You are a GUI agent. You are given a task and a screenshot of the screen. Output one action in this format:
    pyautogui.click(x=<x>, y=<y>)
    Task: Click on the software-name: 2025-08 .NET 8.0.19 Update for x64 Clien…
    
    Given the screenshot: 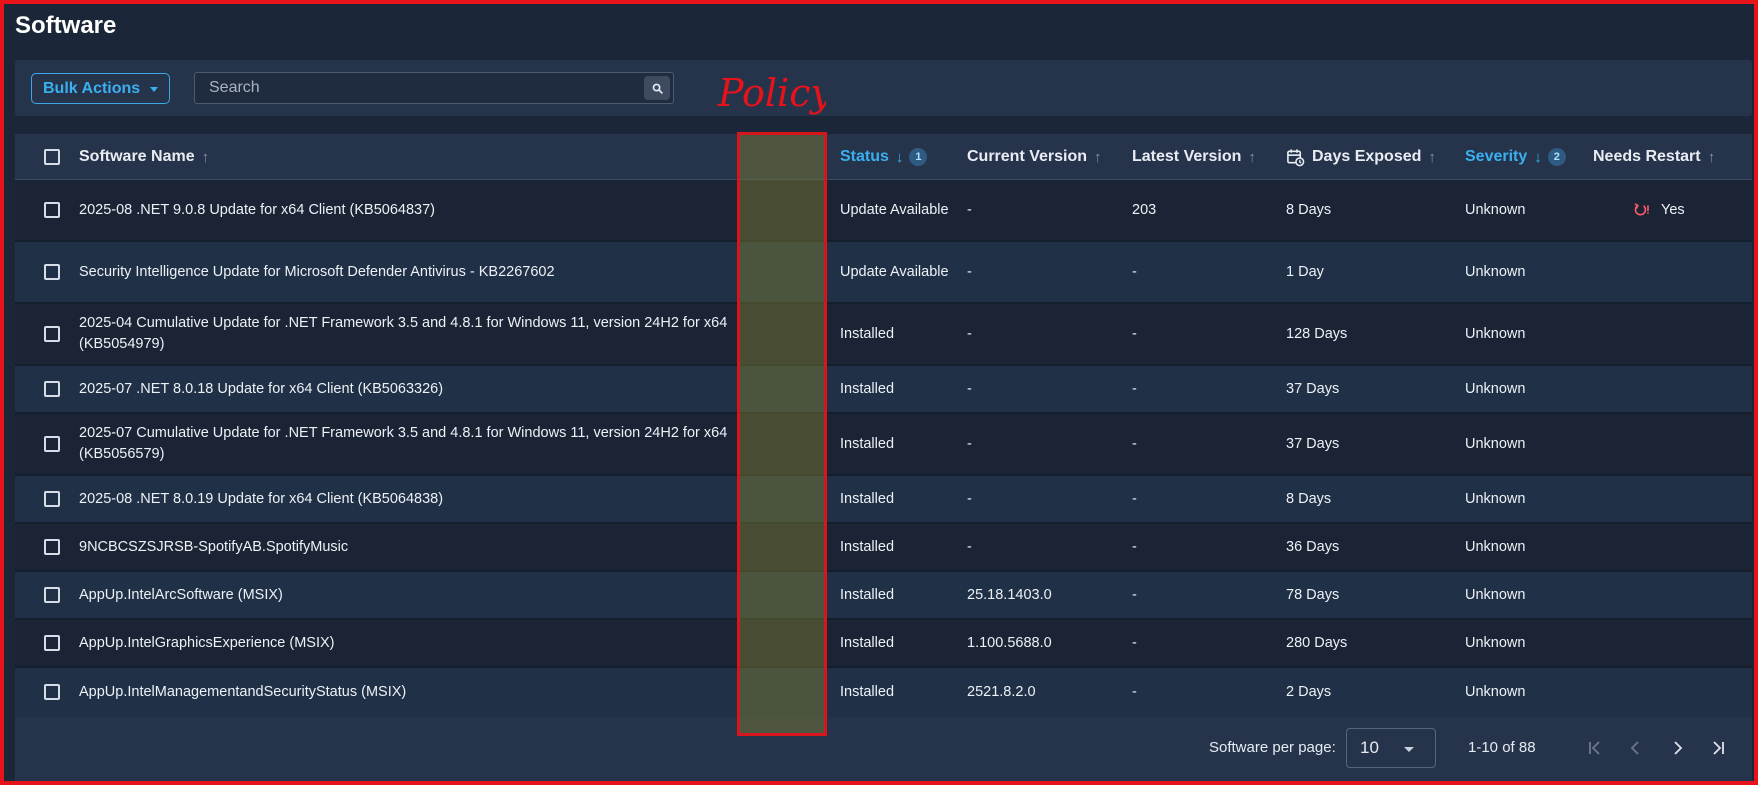 What is the action you would take?
    pyautogui.click(x=261, y=498)
    